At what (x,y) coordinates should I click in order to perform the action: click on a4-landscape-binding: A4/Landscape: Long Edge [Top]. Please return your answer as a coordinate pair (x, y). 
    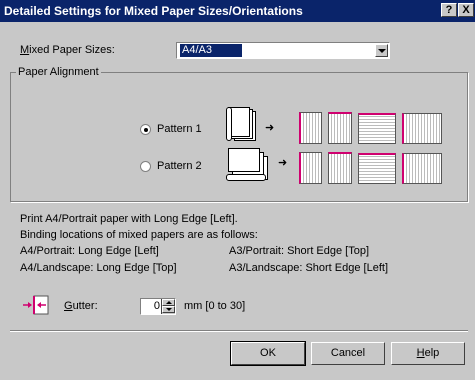
    Looking at the image, I should click on (98, 268).